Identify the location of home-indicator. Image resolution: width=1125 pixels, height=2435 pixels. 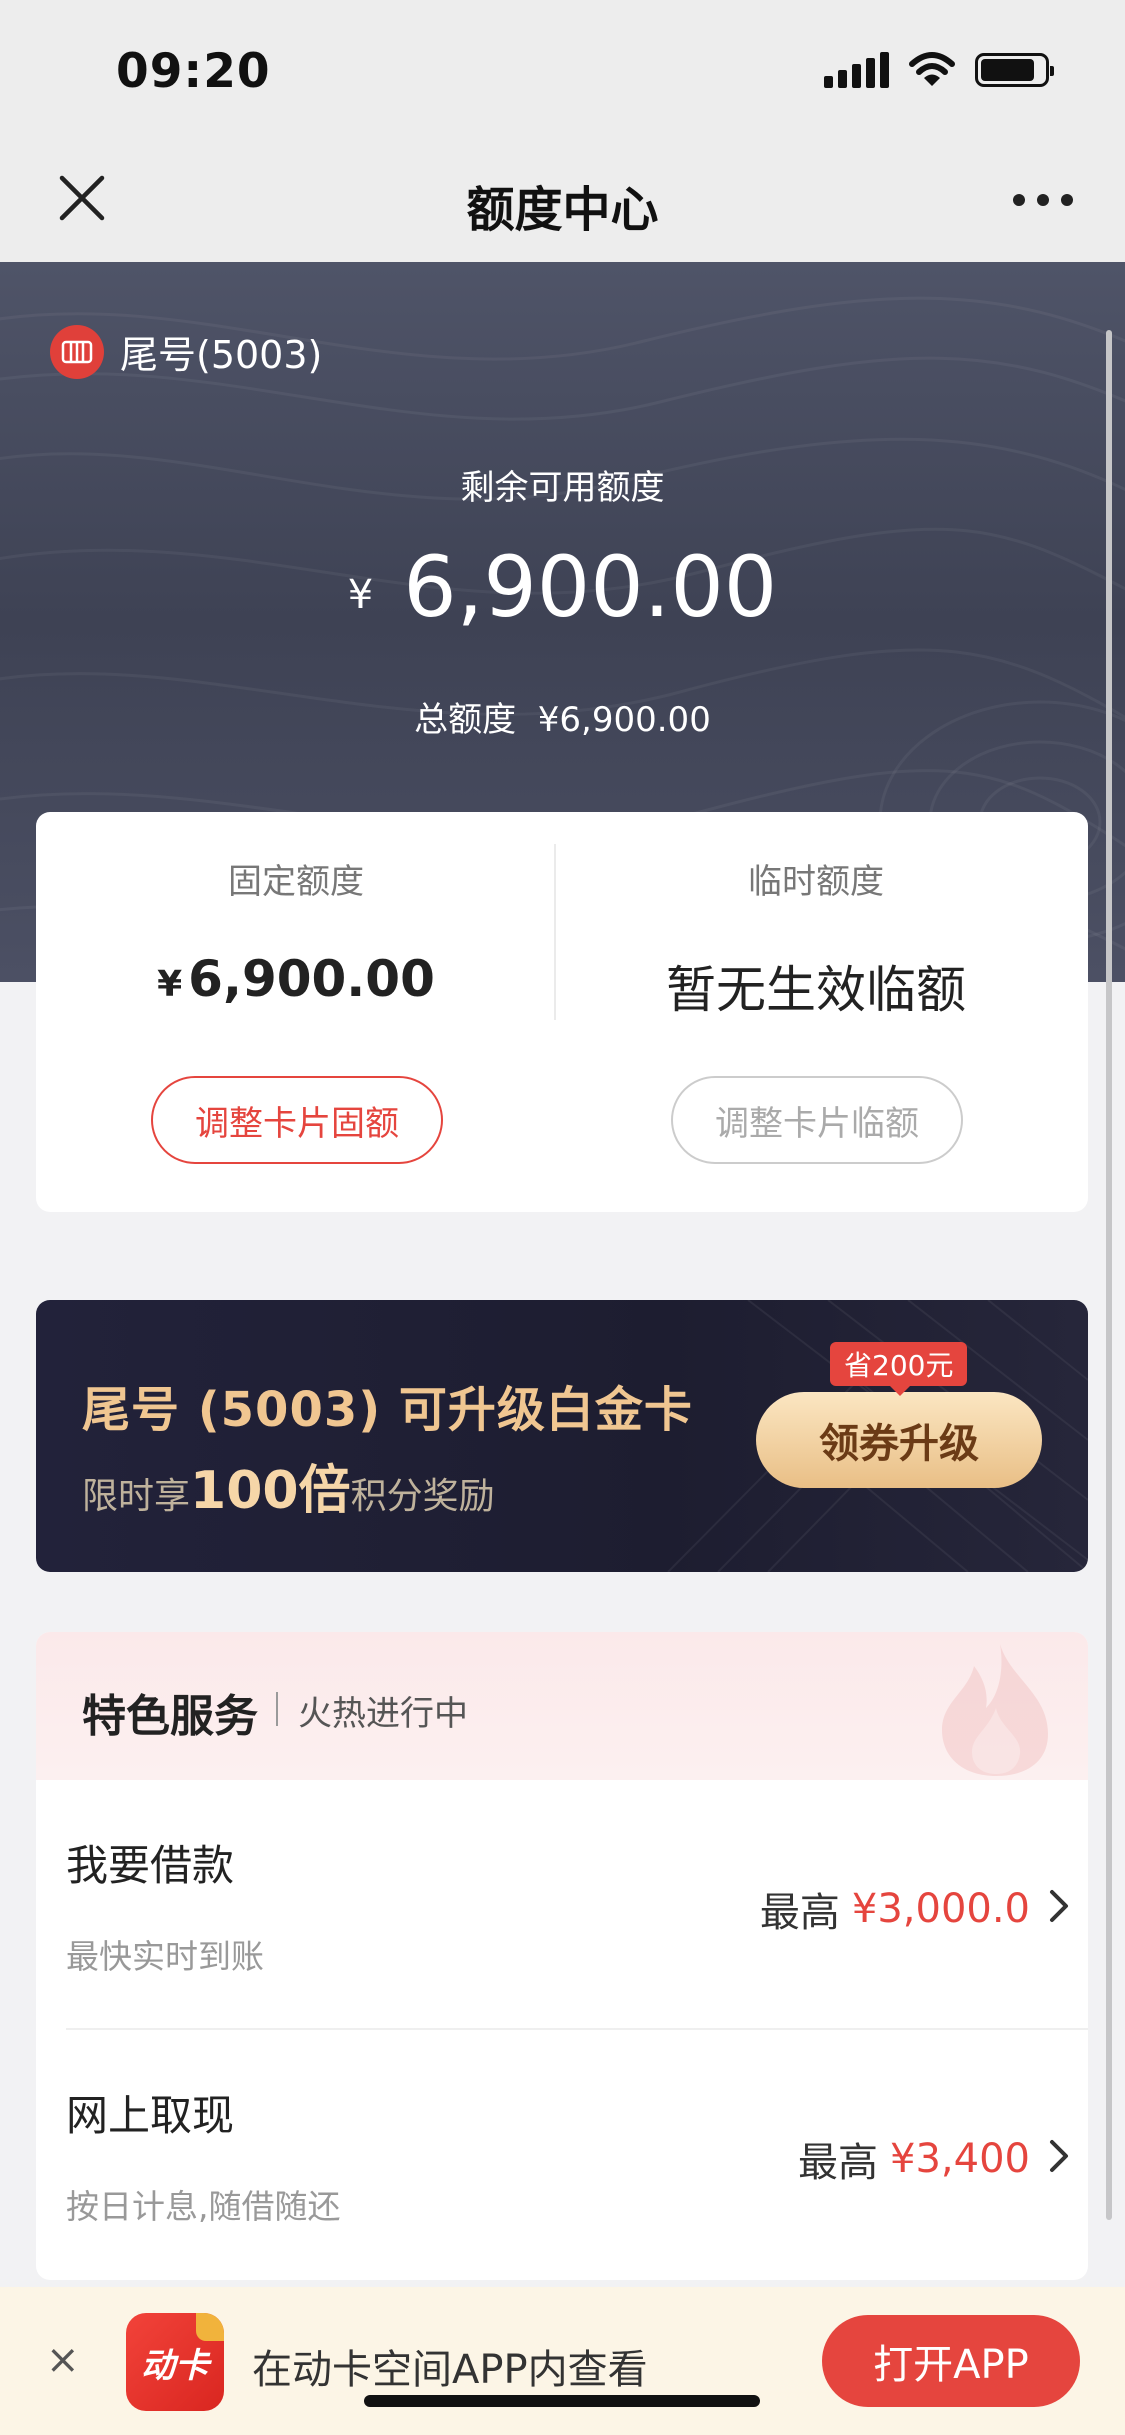
(562, 2401).